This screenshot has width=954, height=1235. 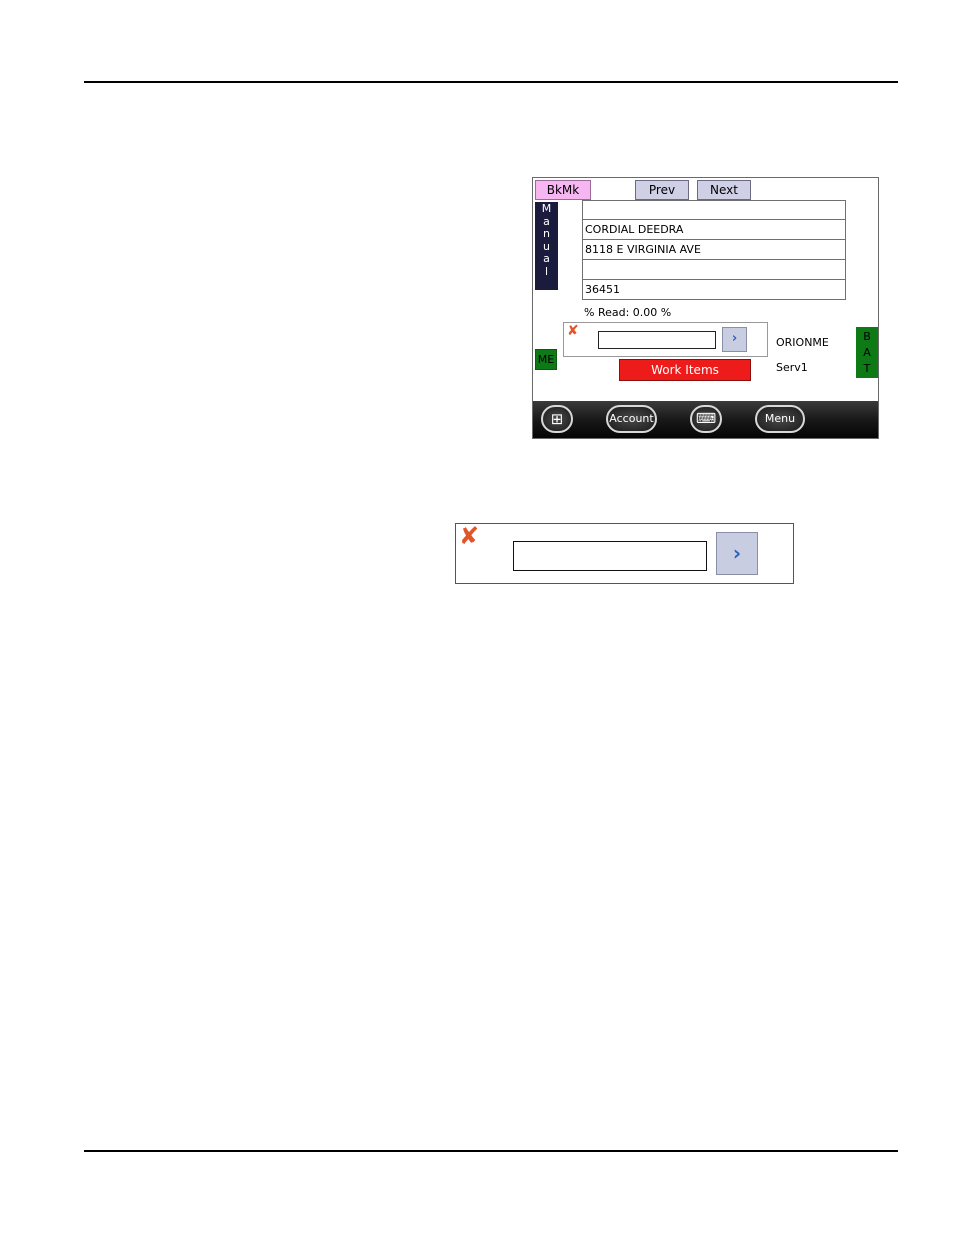 I want to click on bookmark-button: BkMk, so click(x=563, y=190).